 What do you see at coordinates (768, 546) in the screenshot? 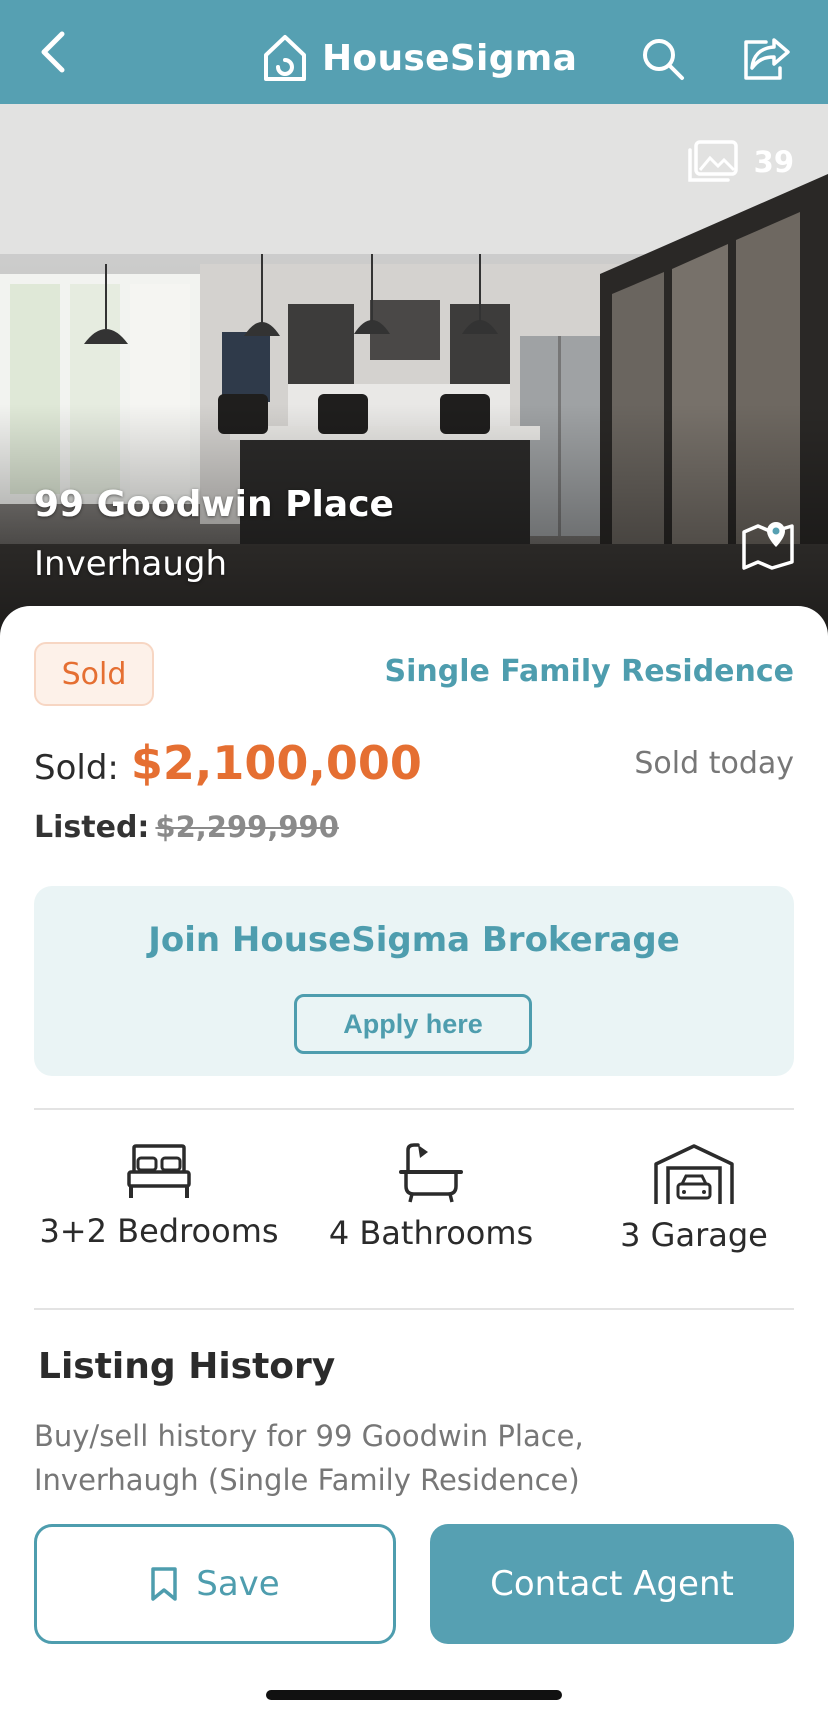
I see `map-pin-icon` at bounding box center [768, 546].